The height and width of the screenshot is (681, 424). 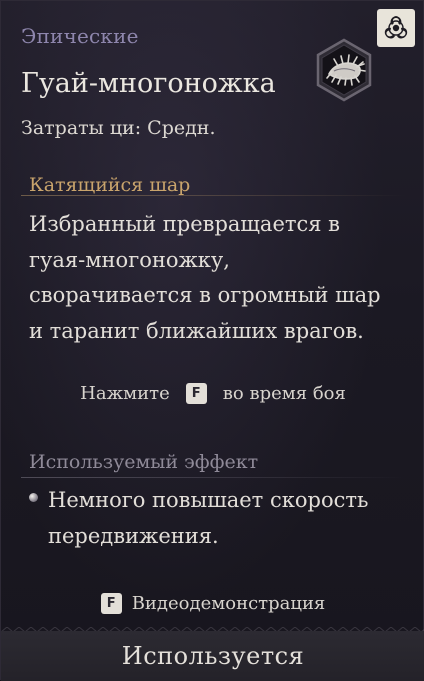 I want to click on status-bar: Используется, so click(x=212, y=656).